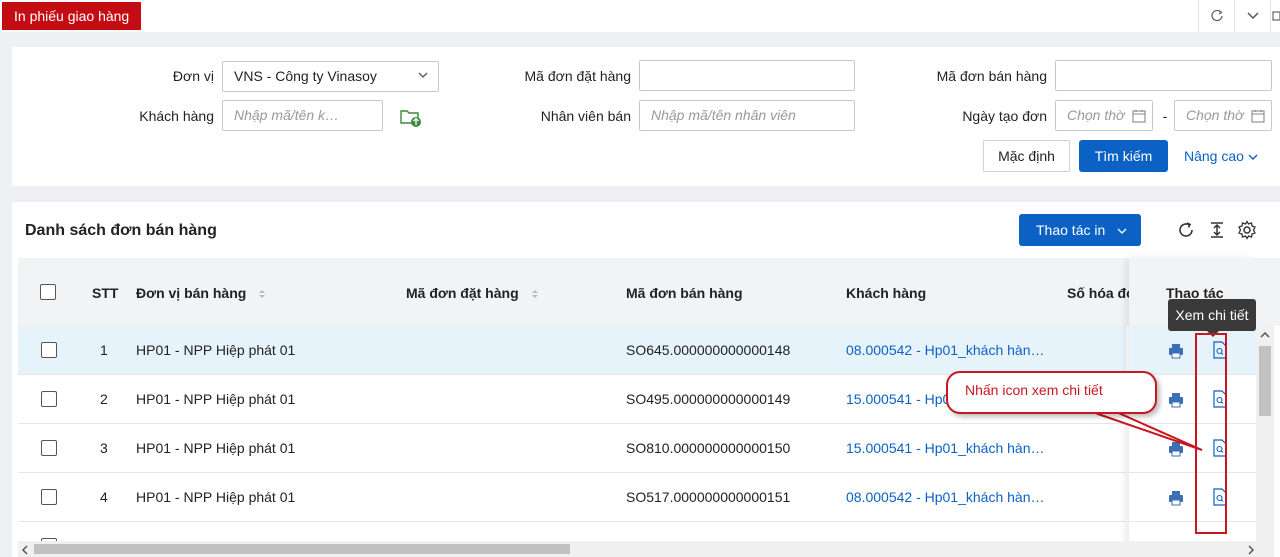  I want to click on ngay-tao-label: Ngày tạo đơn, so click(1004, 116).